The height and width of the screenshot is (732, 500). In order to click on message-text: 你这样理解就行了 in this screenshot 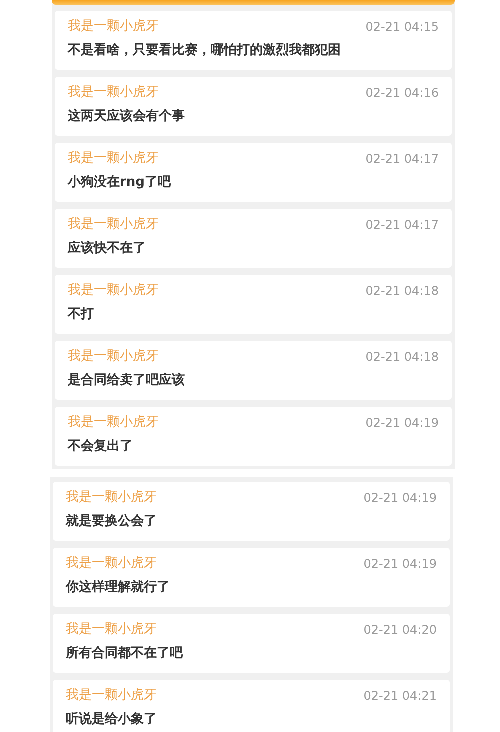, I will do `click(118, 588)`.